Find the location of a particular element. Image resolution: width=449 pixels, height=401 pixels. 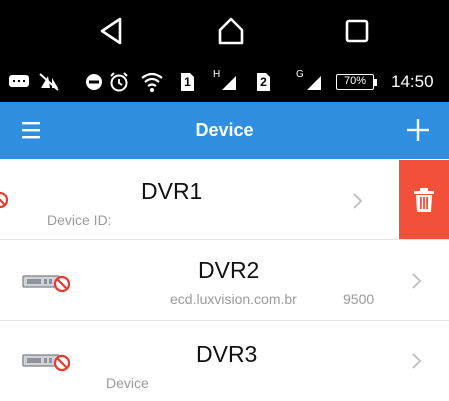

sim2-network-type: G is located at coordinates (300, 74).